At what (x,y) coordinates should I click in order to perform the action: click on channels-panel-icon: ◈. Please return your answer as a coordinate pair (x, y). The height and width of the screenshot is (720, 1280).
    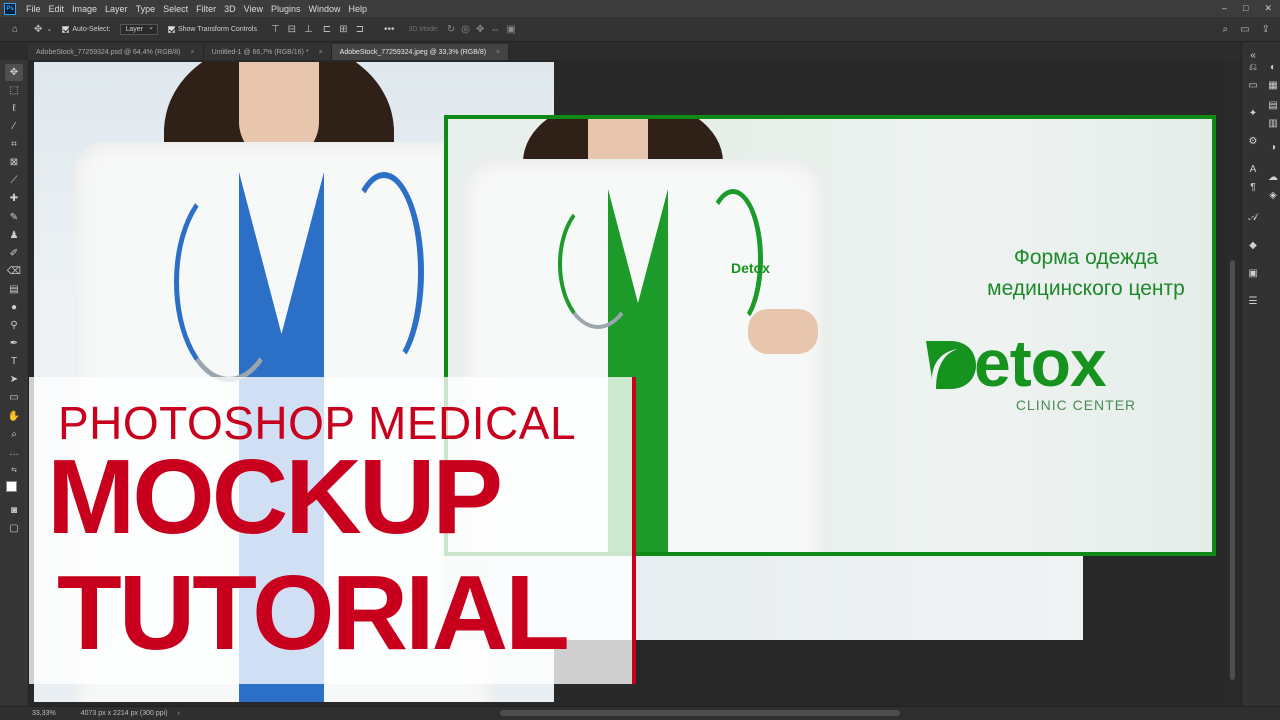
    Looking at the image, I should click on (1273, 195).